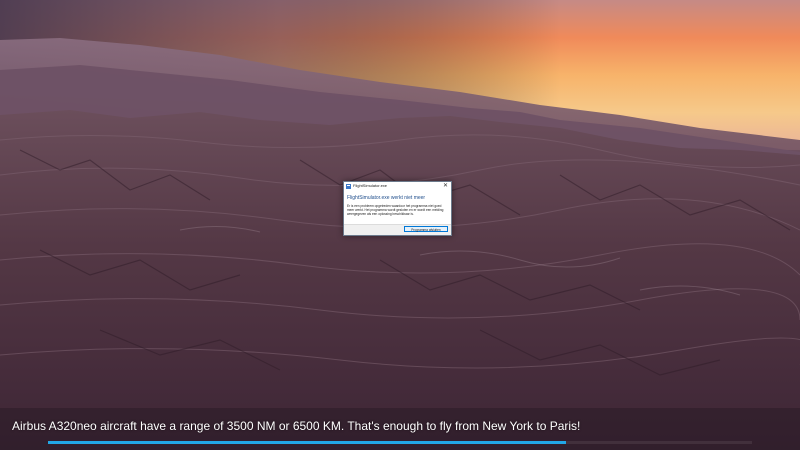 Image resolution: width=800 pixels, height=450 pixels. What do you see at coordinates (386, 198) in the screenshot?
I see `dialog-heading: FlightSimulator.exe werkt niet meer` at bounding box center [386, 198].